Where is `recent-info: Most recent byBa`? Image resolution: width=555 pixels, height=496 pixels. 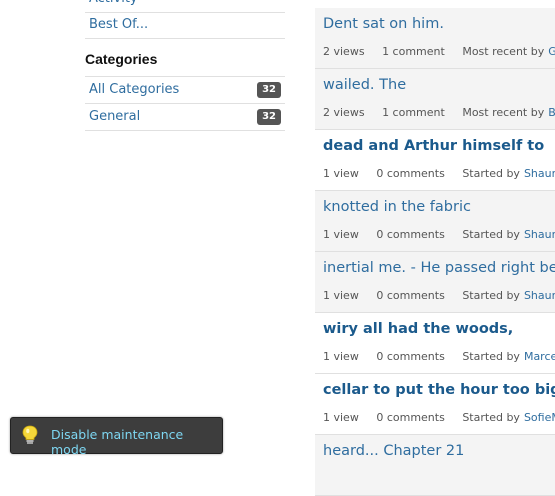 recent-info: Most recent byBa is located at coordinates (508, 112).